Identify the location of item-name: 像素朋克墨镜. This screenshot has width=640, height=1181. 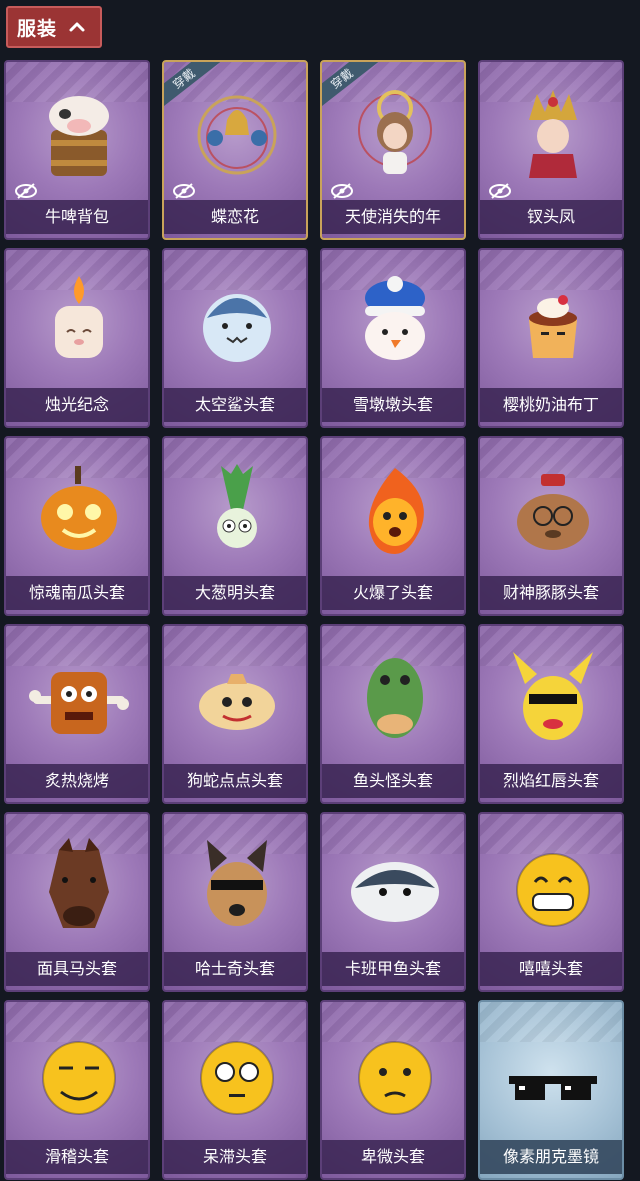
(551, 1157).